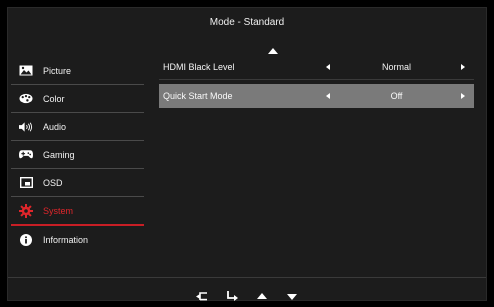 The image size is (494, 307). Describe the element at coordinates (54, 98) in the screenshot. I see `sidebar-item-label: Color` at that location.